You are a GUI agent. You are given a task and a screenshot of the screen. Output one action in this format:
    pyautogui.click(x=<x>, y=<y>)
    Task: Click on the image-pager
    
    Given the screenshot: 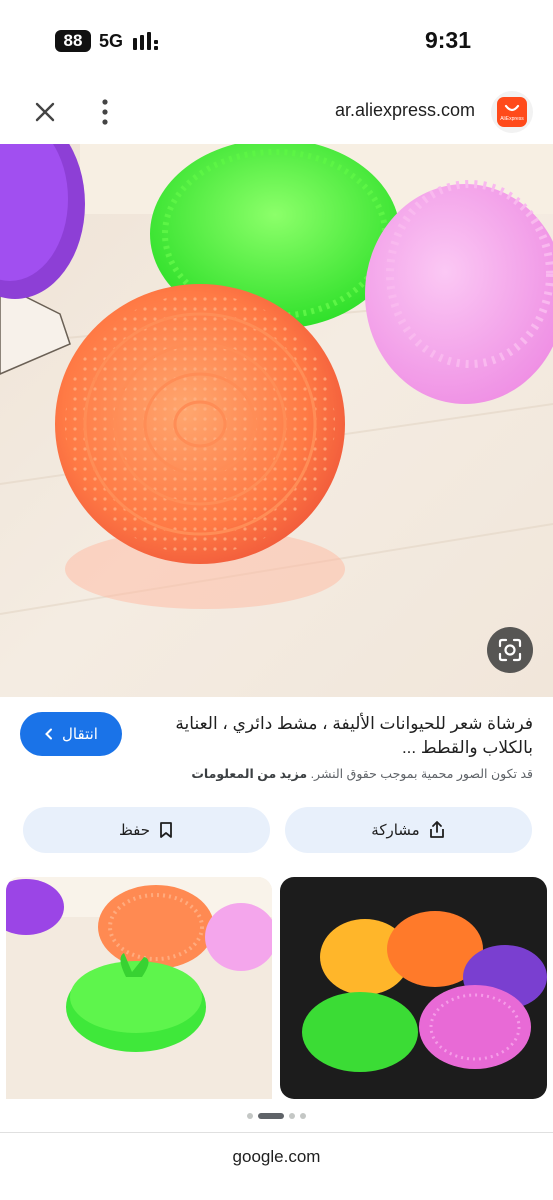 What is the action you would take?
    pyautogui.click(x=276, y=1116)
    